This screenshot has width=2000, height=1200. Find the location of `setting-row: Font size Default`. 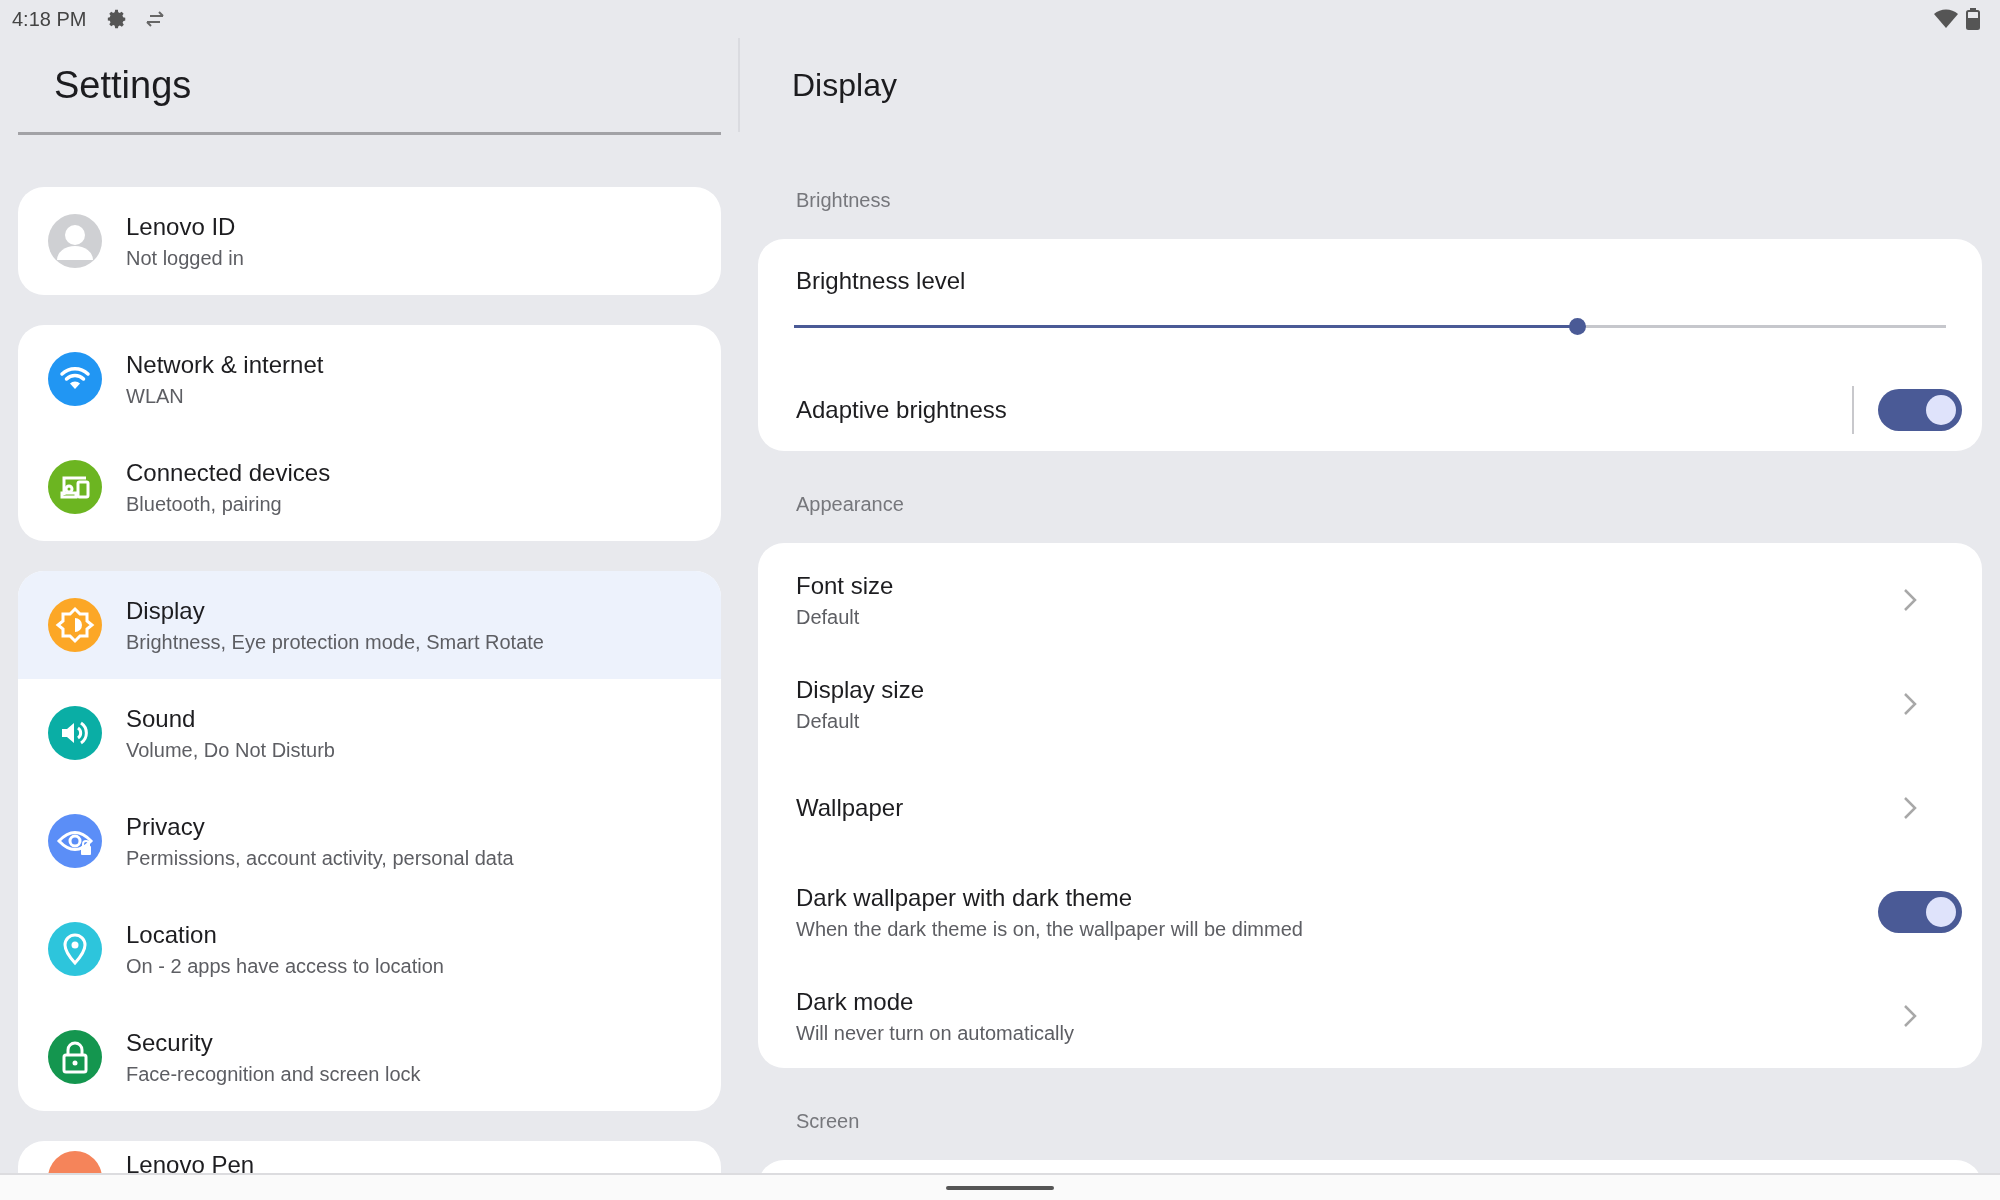

setting-row: Font size Default is located at coordinates (1370, 600).